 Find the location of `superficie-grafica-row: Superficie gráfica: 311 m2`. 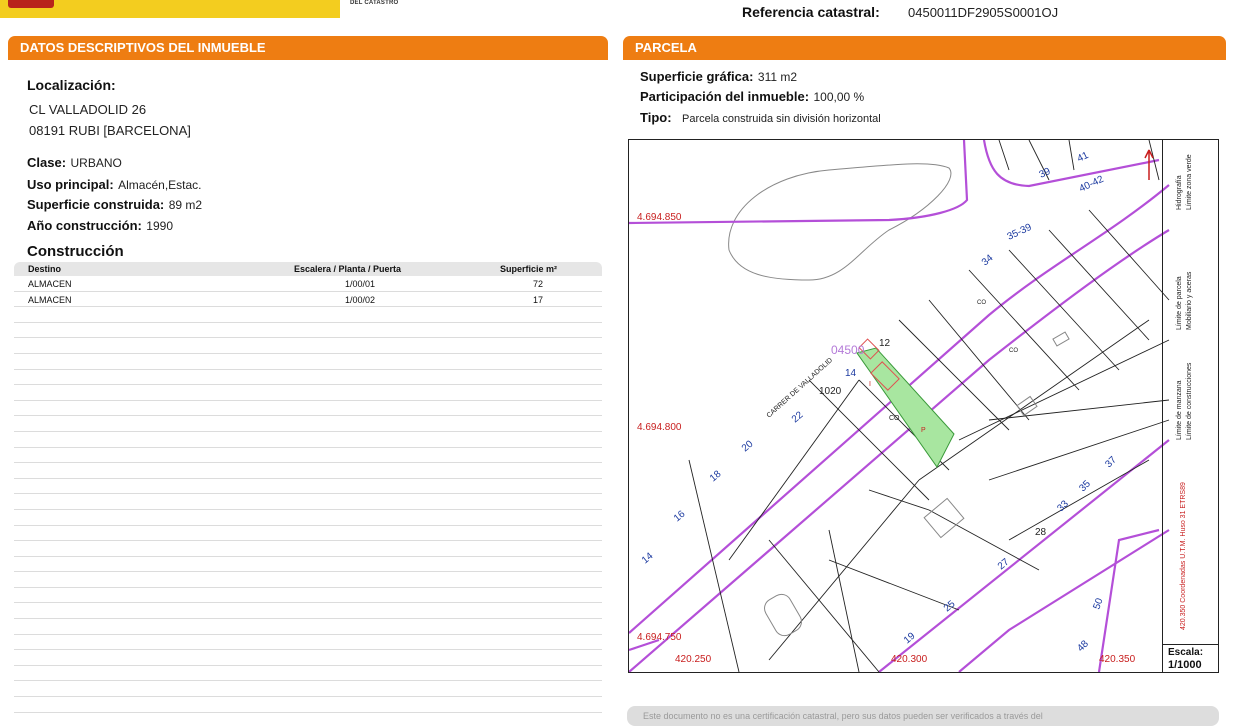

superficie-grafica-row: Superficie gráfica: 311 m2 is located at coordinates (718, 77).